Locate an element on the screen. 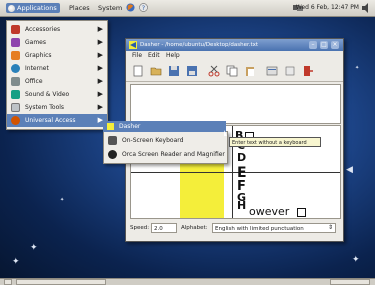 The width and height of the screenshot is (375, 285). menu-item-label: On-Screen Keyboard is located at coordinates (153, 140).